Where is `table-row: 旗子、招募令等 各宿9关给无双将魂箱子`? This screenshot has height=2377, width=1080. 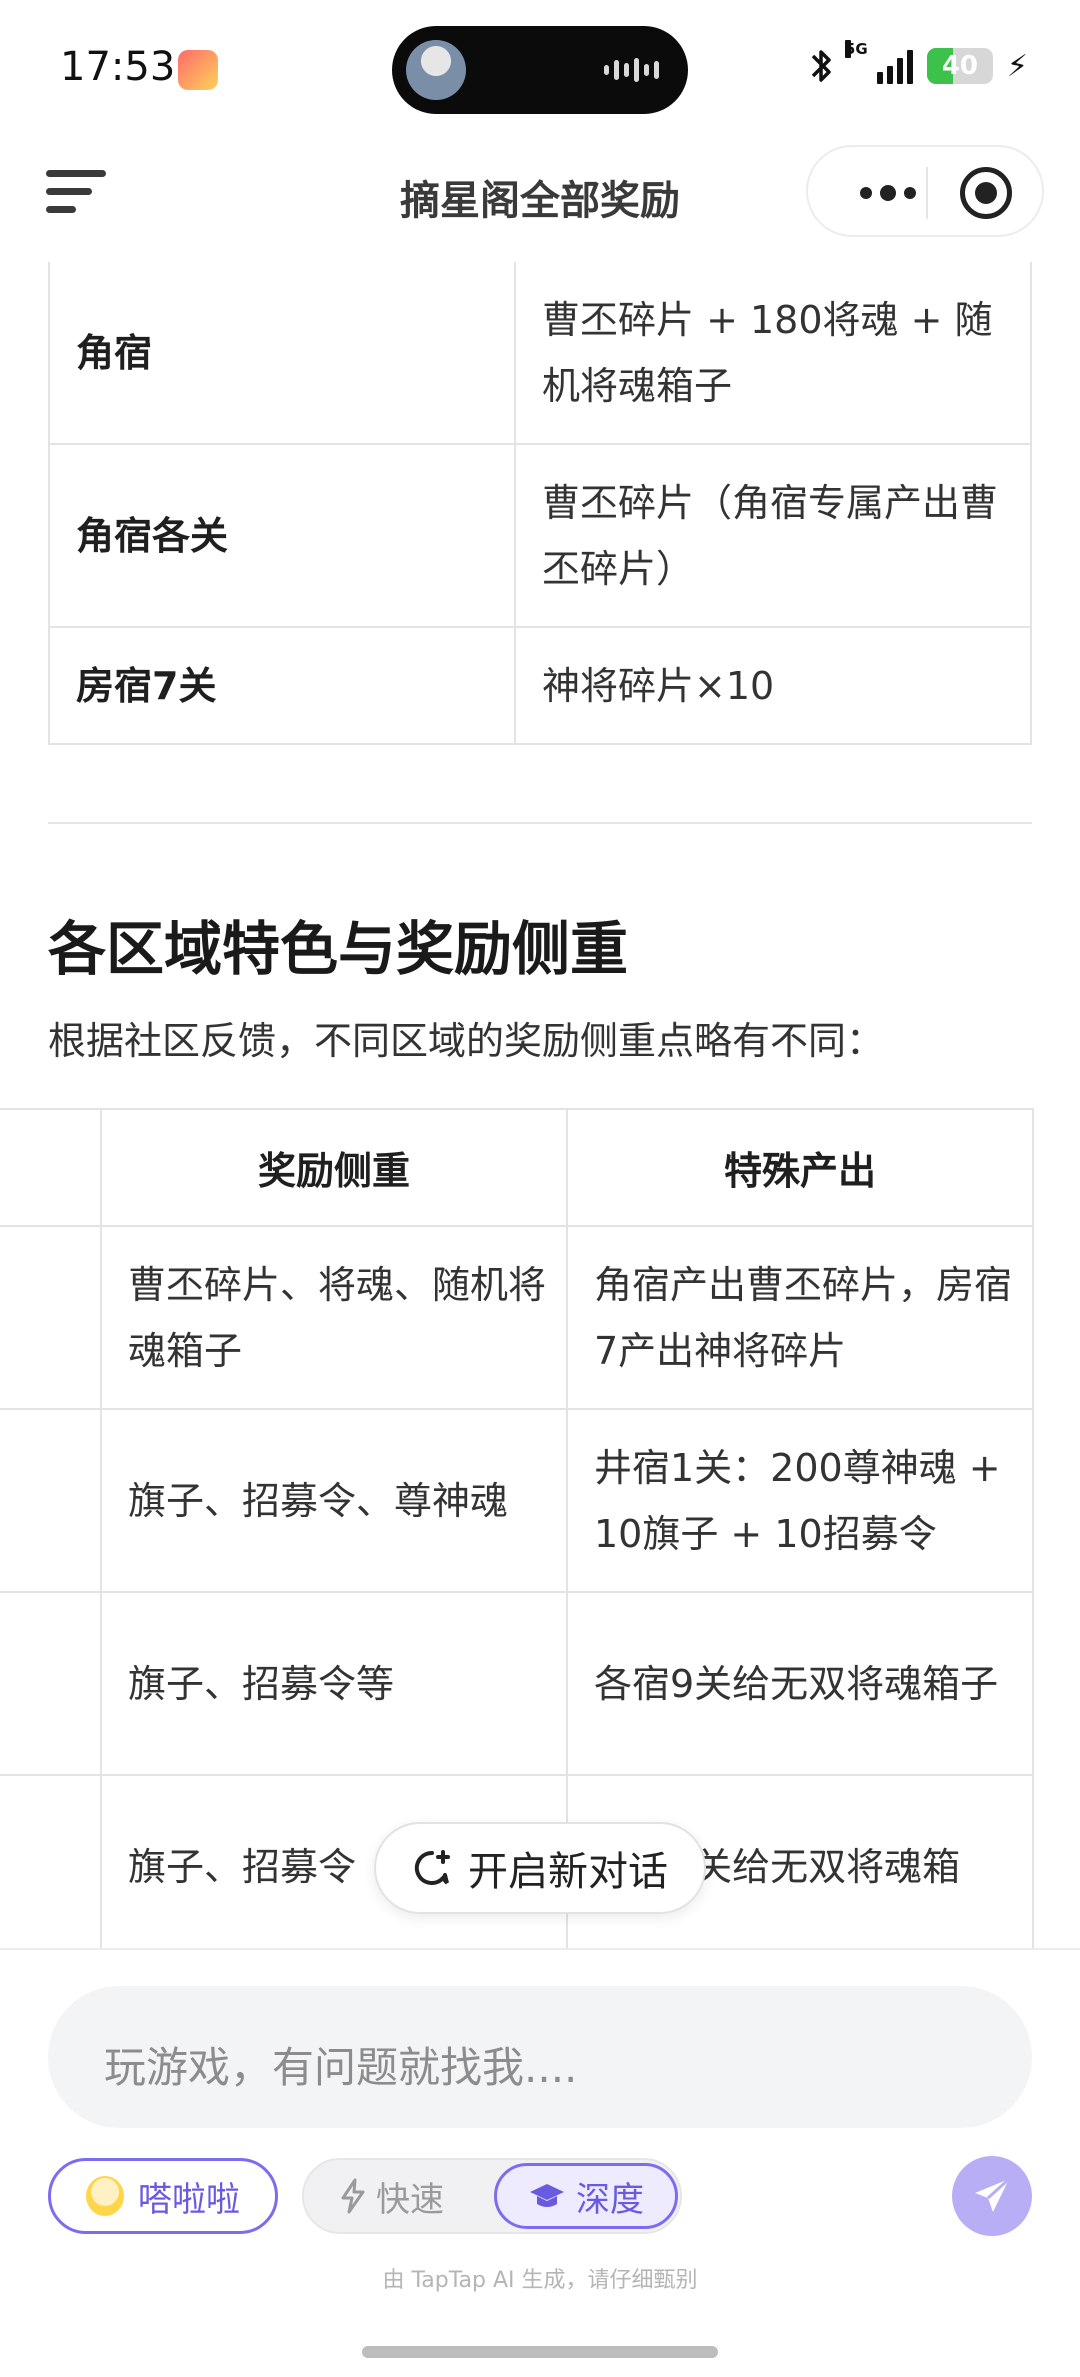
table-row: 旗子、招募令等 各宿9关给无双将魂箱子 is located at coordinates (517, 1683).